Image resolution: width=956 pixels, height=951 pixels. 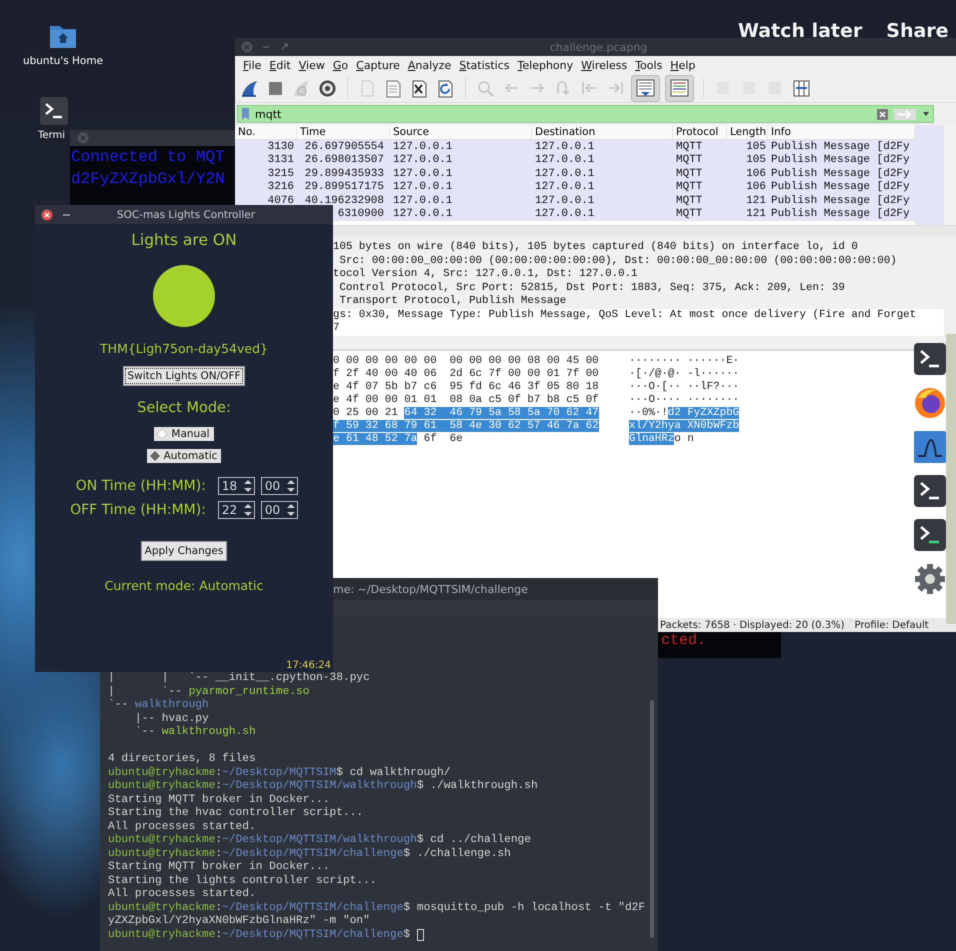 I want to click on status-text: Profile: Default, so click(x=891, y=625).